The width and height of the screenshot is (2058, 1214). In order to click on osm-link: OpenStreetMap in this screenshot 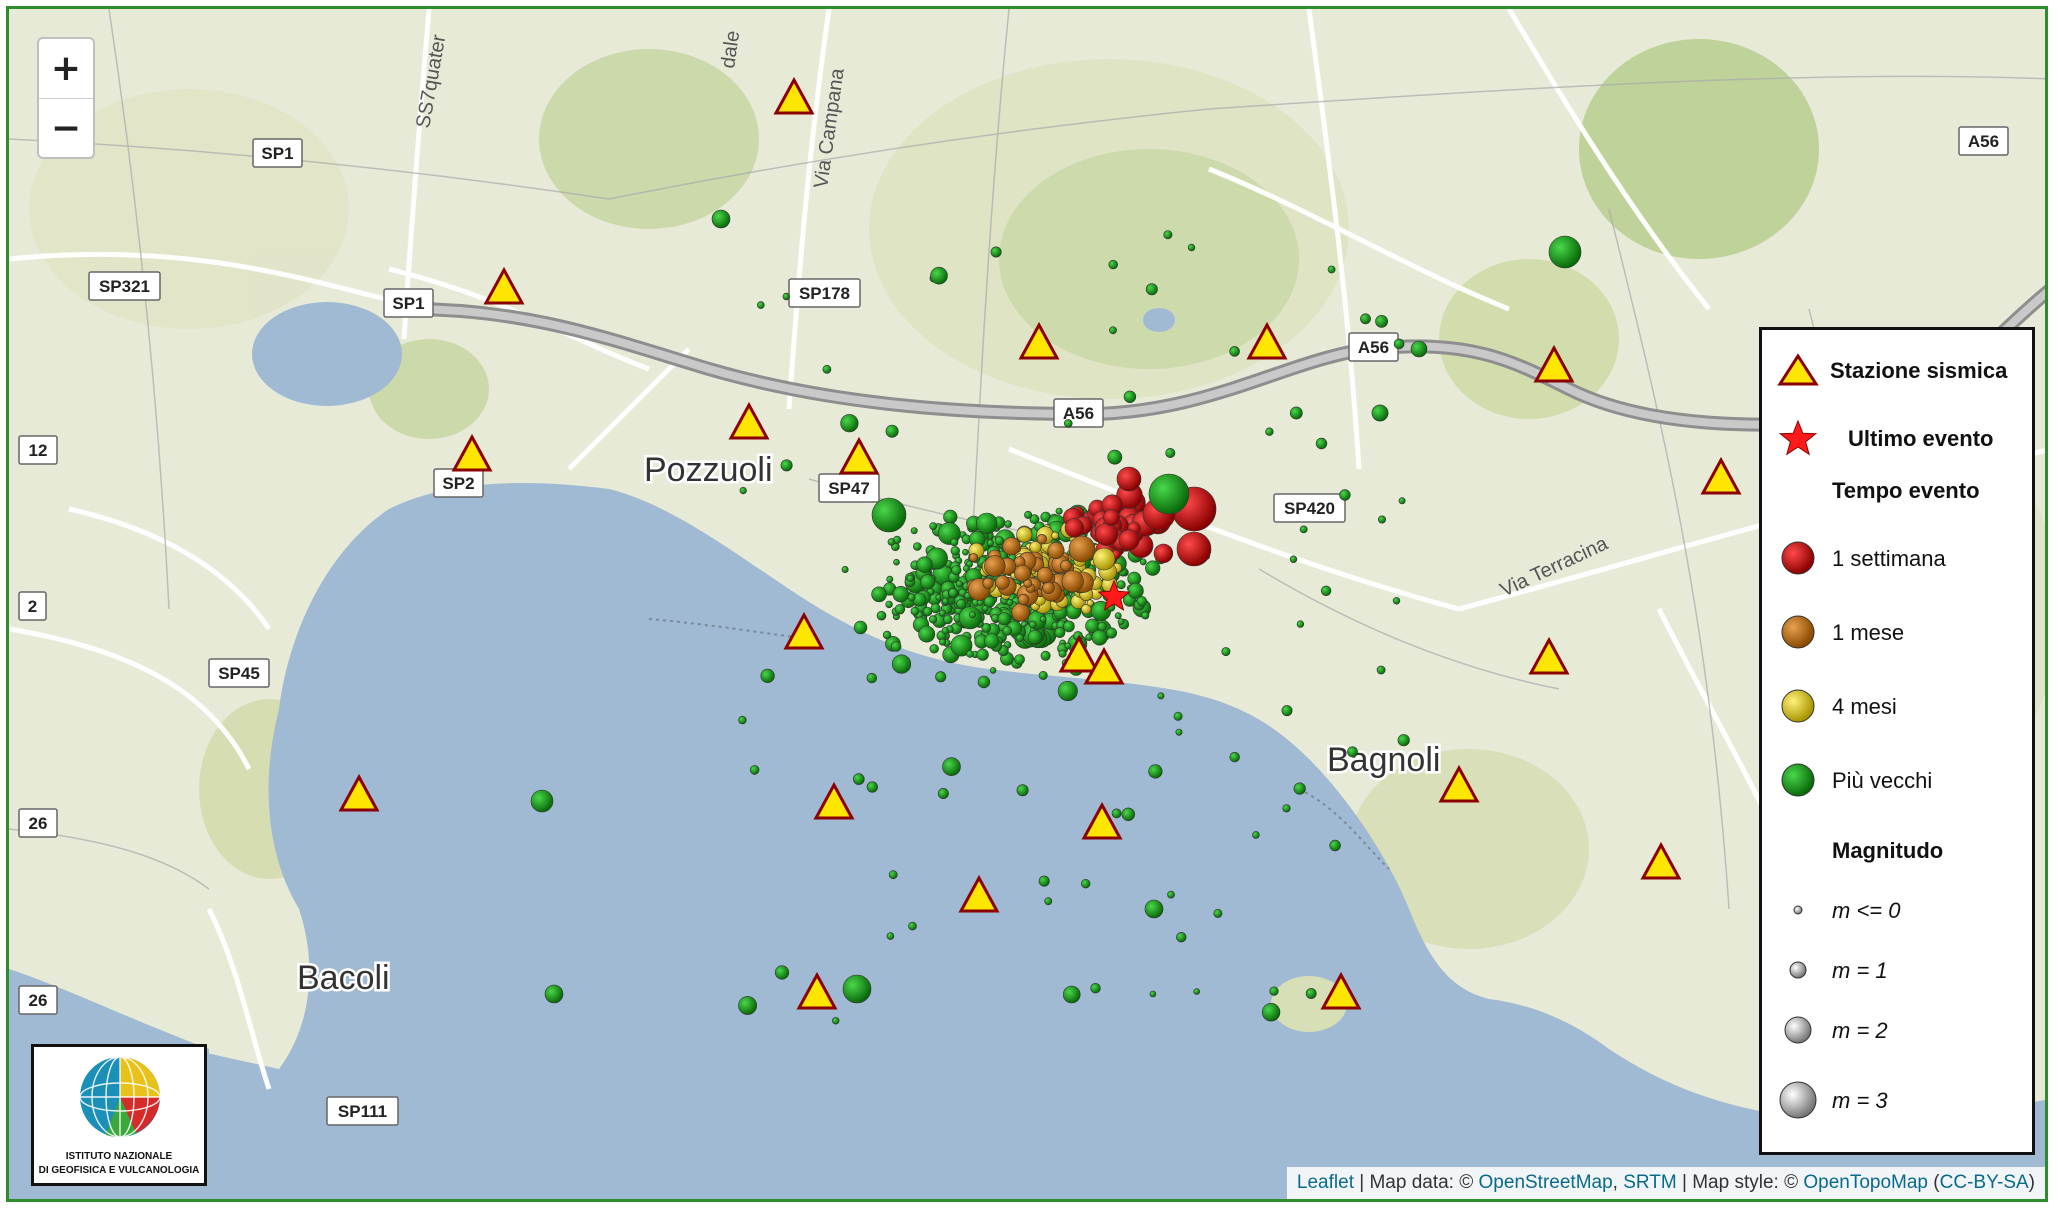, I will do `click(1546, 1183)`.